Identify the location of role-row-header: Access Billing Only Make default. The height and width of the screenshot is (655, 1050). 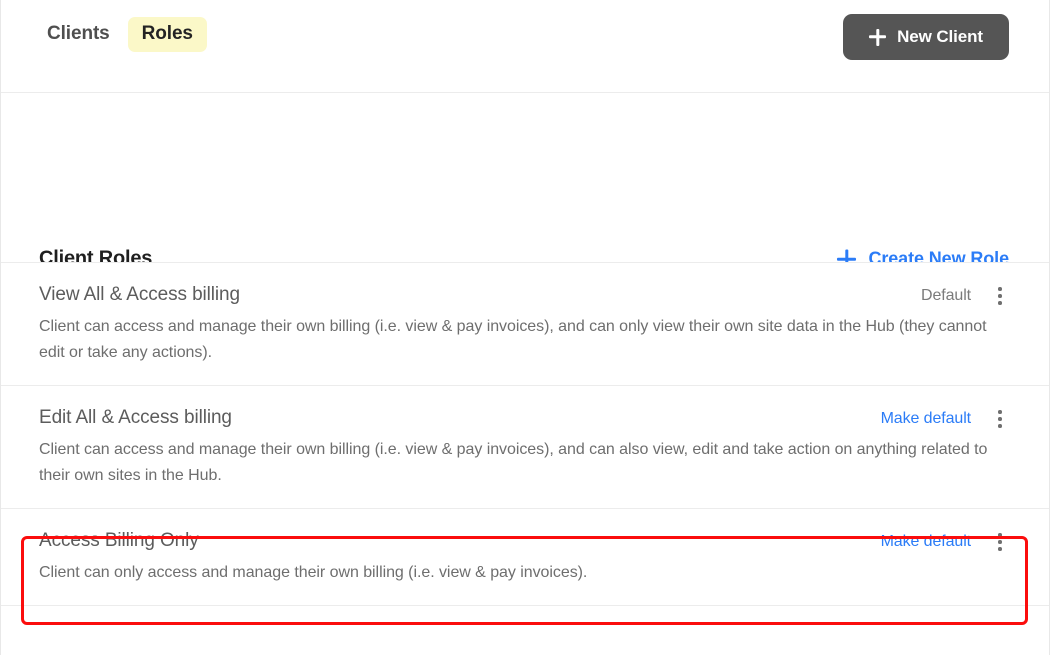
(524, 541).